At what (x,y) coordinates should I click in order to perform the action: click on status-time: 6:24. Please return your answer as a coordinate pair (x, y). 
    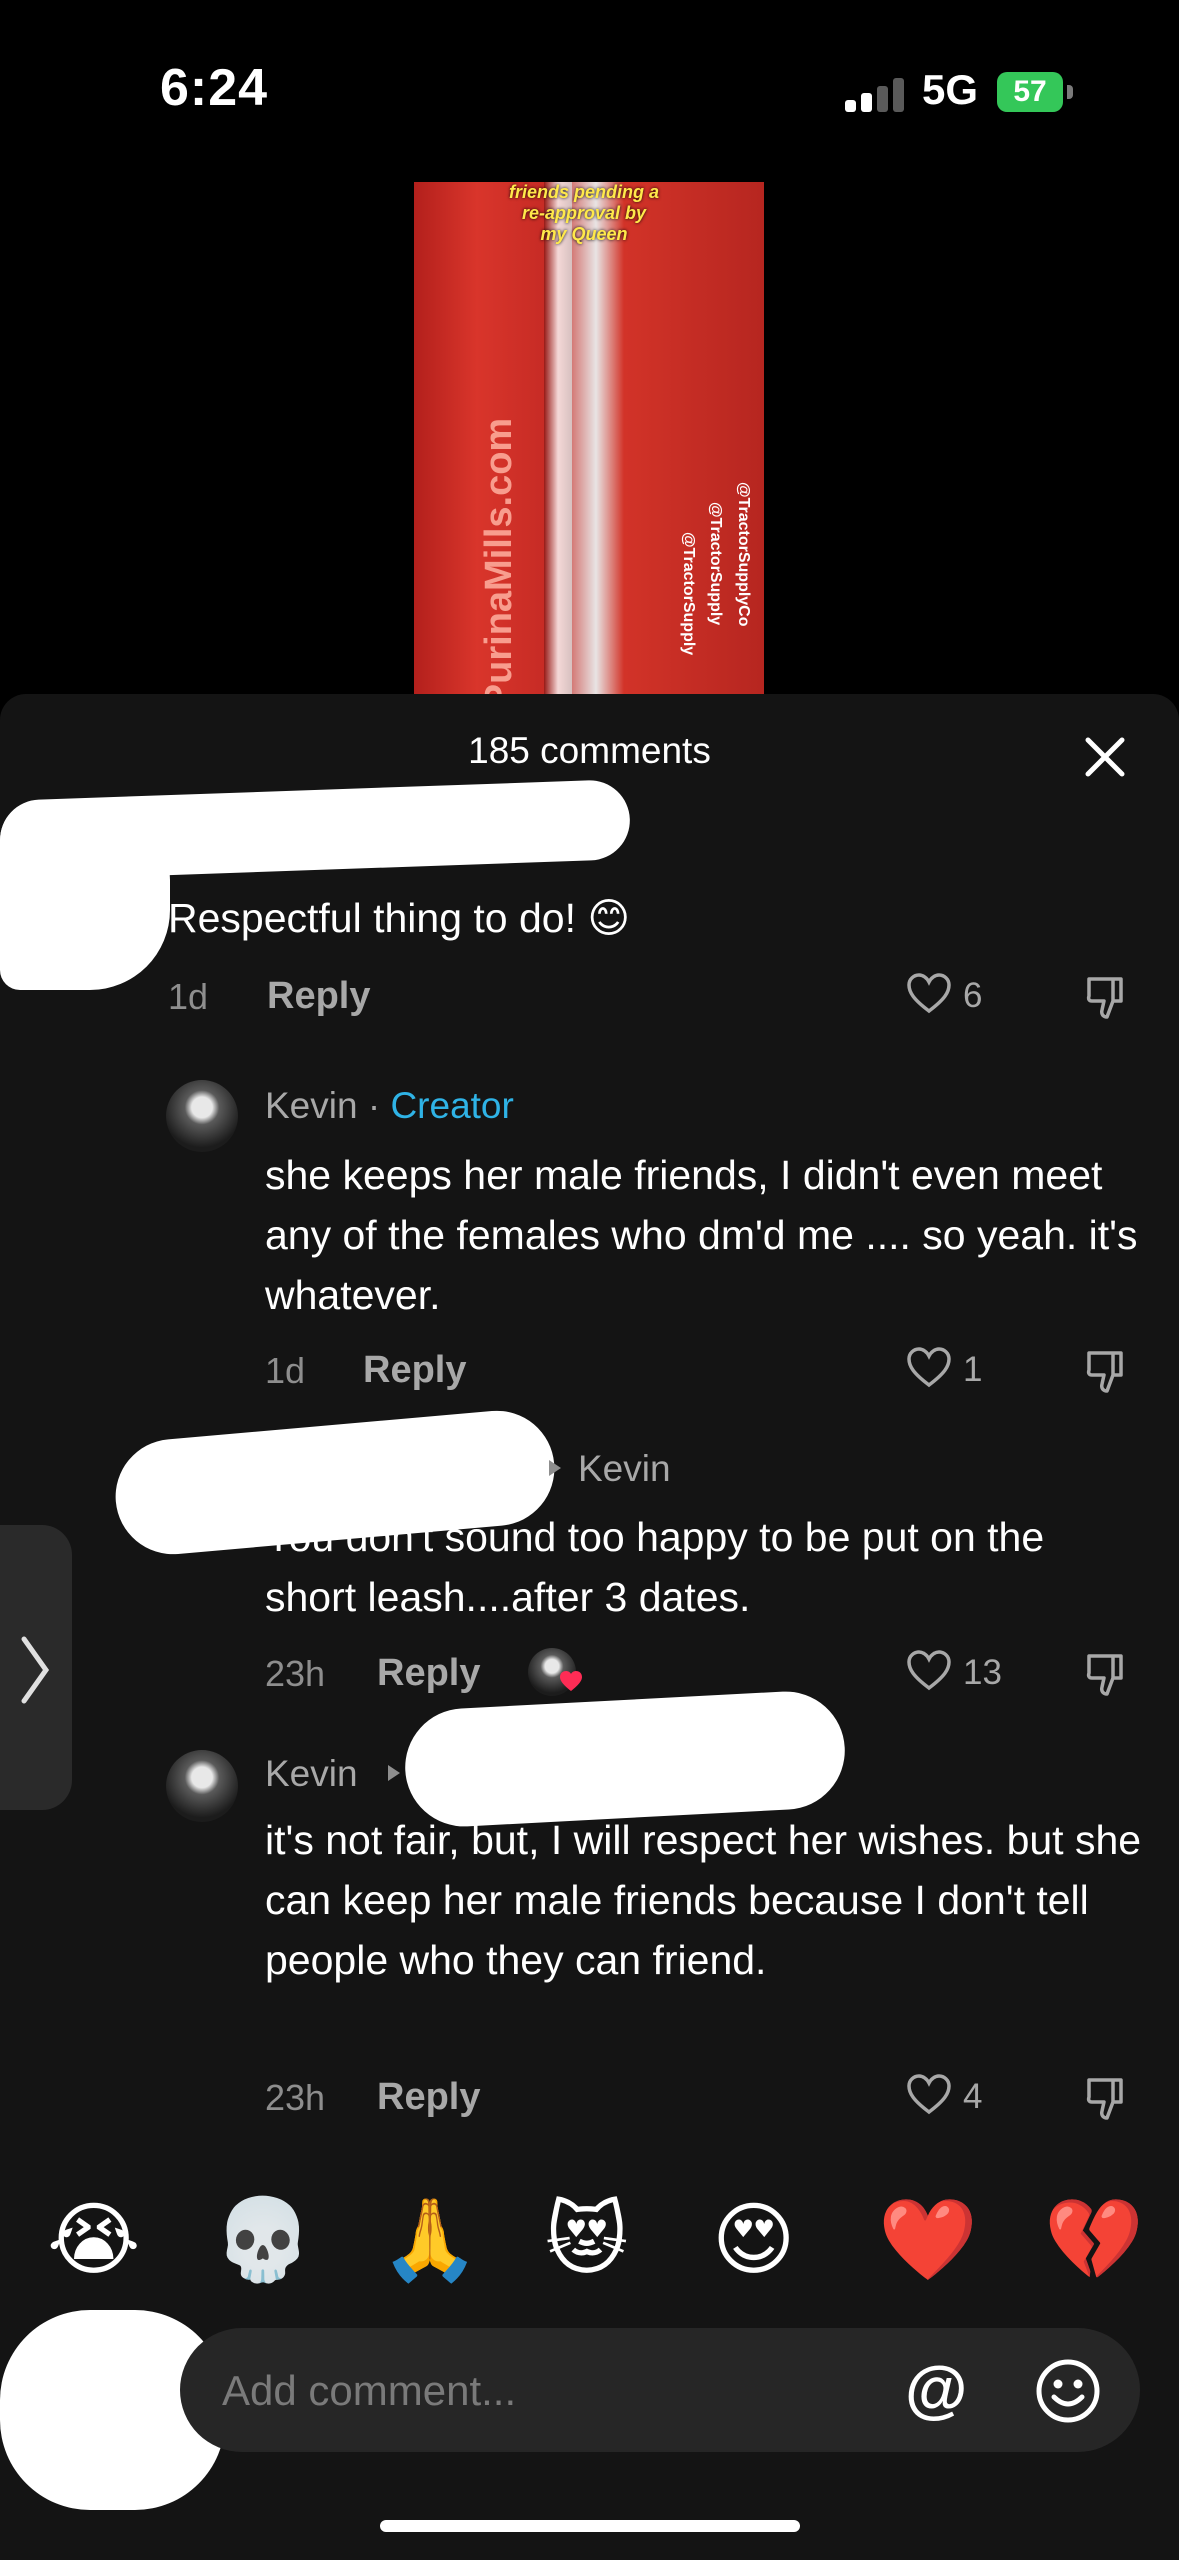
    Looking at the image, I should click on (214, 88).